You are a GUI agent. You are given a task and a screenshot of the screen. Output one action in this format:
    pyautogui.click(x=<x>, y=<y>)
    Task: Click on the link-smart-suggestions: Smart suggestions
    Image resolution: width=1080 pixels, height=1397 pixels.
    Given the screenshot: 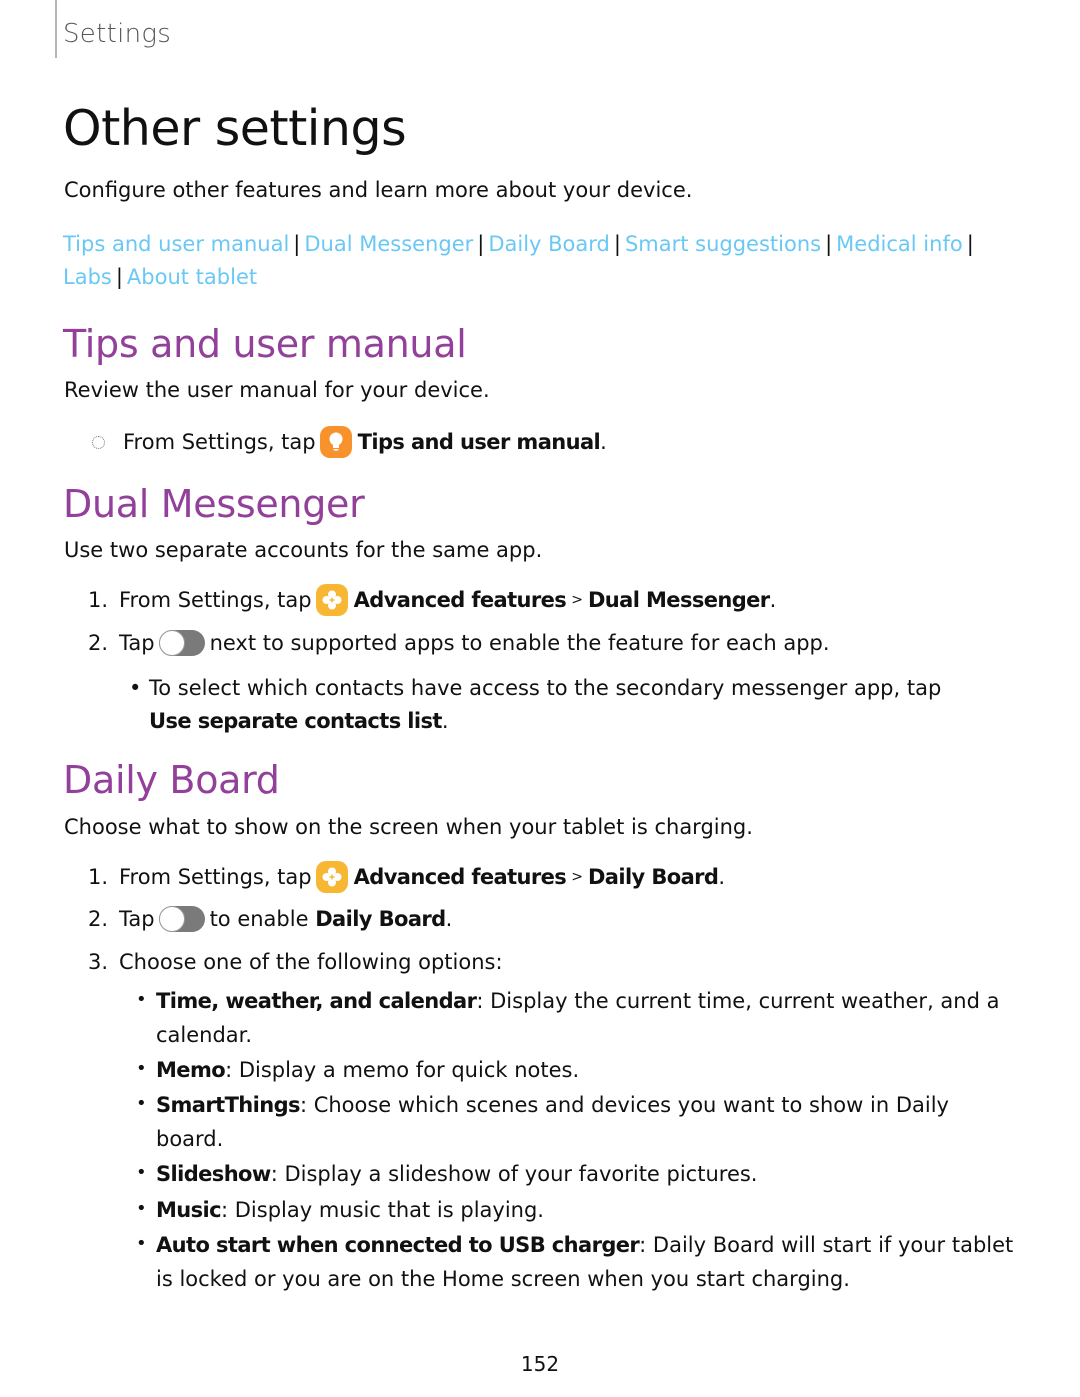 What is the action you would take?
    pyautogui.click(x=723, y=244)
    